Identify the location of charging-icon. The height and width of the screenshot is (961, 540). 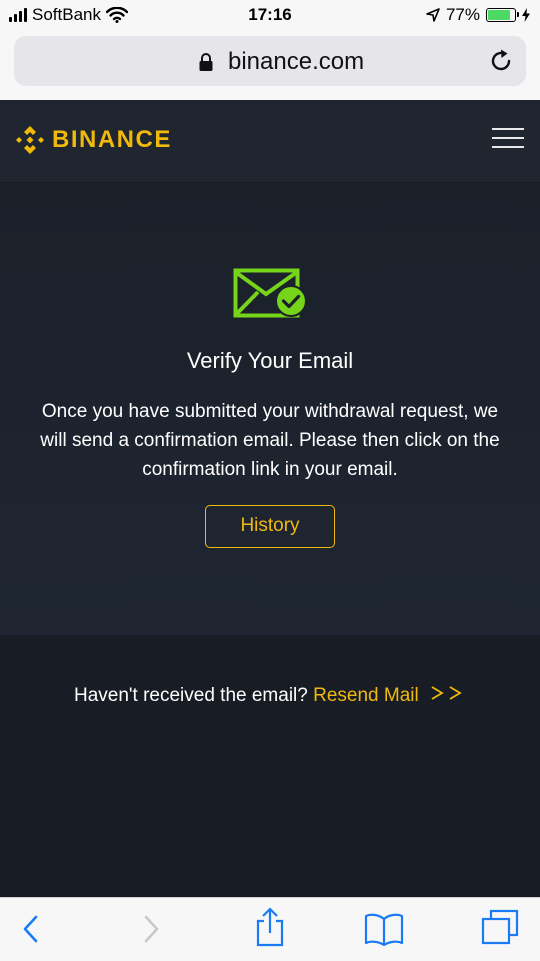
(526, 15).